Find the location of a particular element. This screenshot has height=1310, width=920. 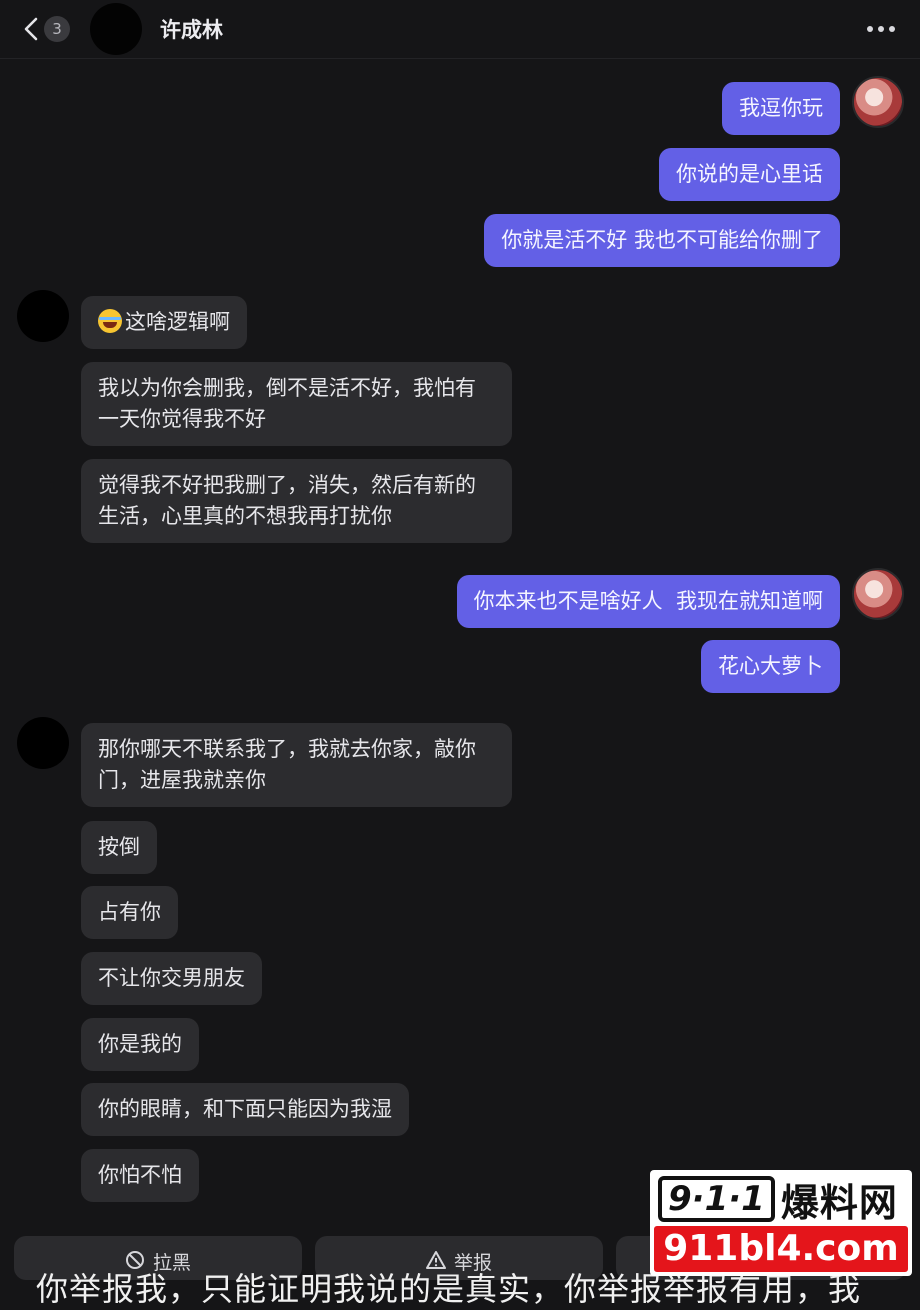

message-bubble-incoming: 那你哪天不联系我了，我就去你家，敲你门，进屋我就亲你 is located at coordinates (296, 765).